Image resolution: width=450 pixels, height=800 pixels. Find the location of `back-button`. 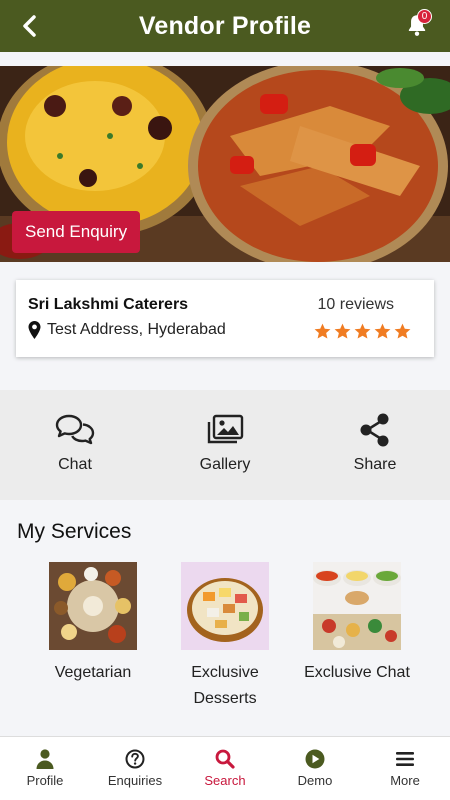

back-button is located at coordinates (30, 26).